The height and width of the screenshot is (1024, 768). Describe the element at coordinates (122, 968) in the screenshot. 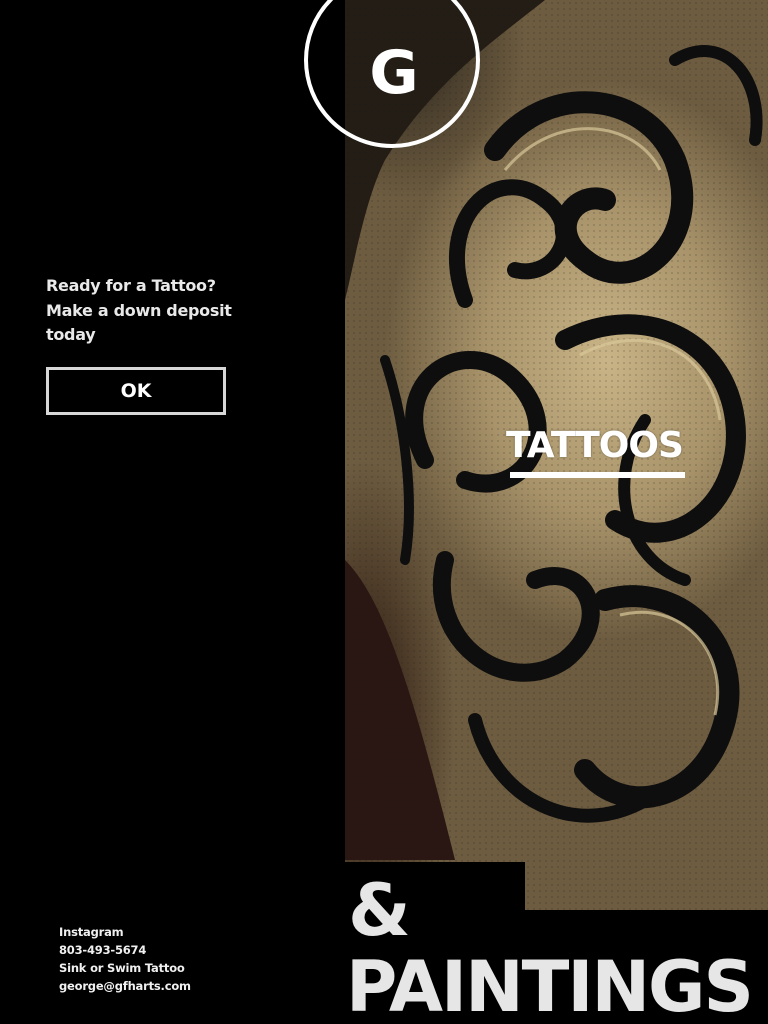

I see `studio-name: Sink or Swim Tattoo` at that location.